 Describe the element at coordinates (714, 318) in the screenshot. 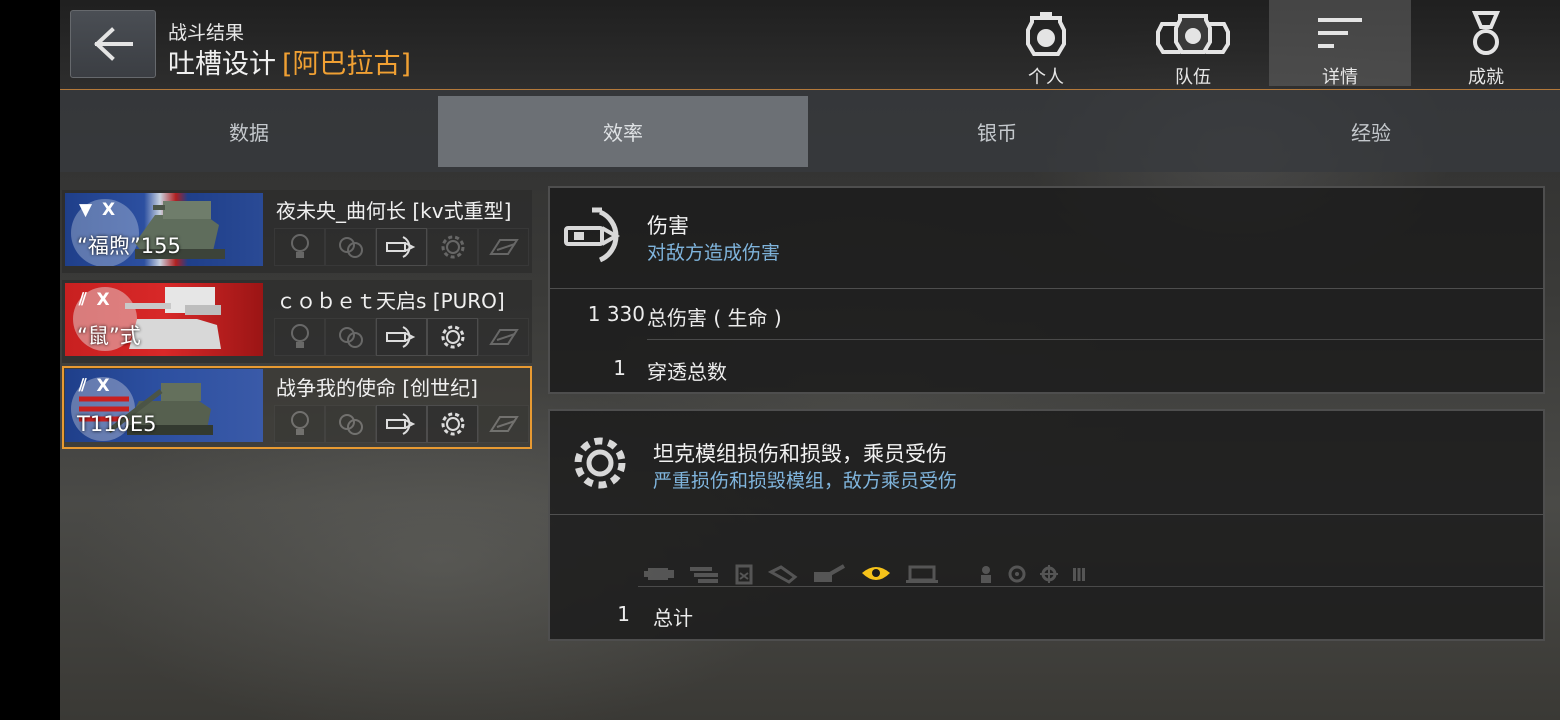

I see `total-damage-label: 总伤害 ( 生命 )` at that location.